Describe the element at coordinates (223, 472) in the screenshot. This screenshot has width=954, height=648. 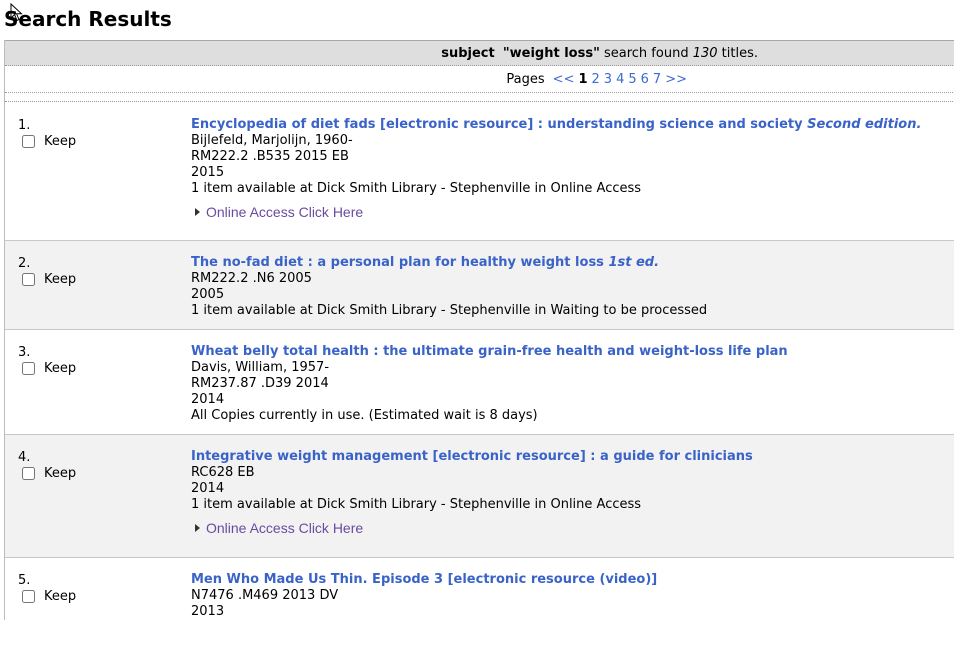
I see `result-call-number: RC628 EB` at that location.